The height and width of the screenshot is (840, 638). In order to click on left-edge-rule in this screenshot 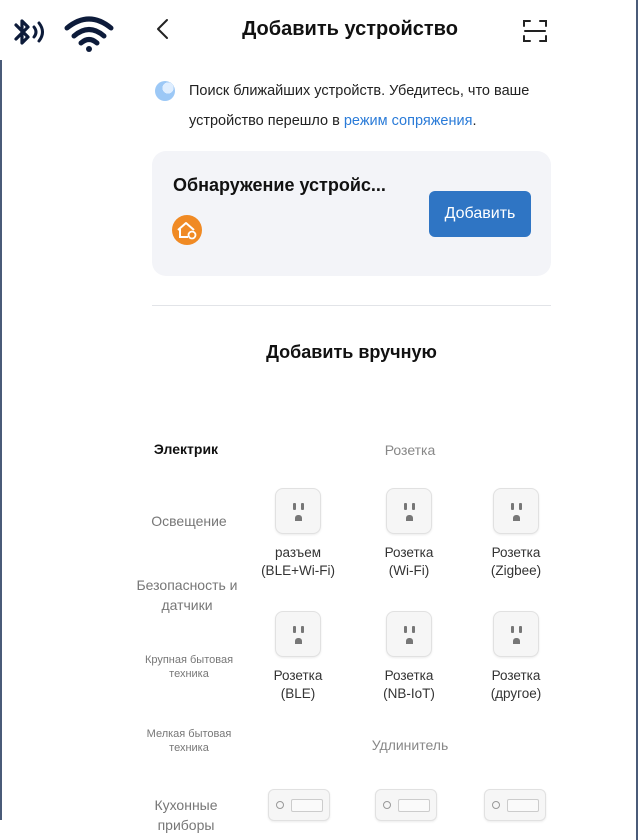, I will do `click(1, 440)`.